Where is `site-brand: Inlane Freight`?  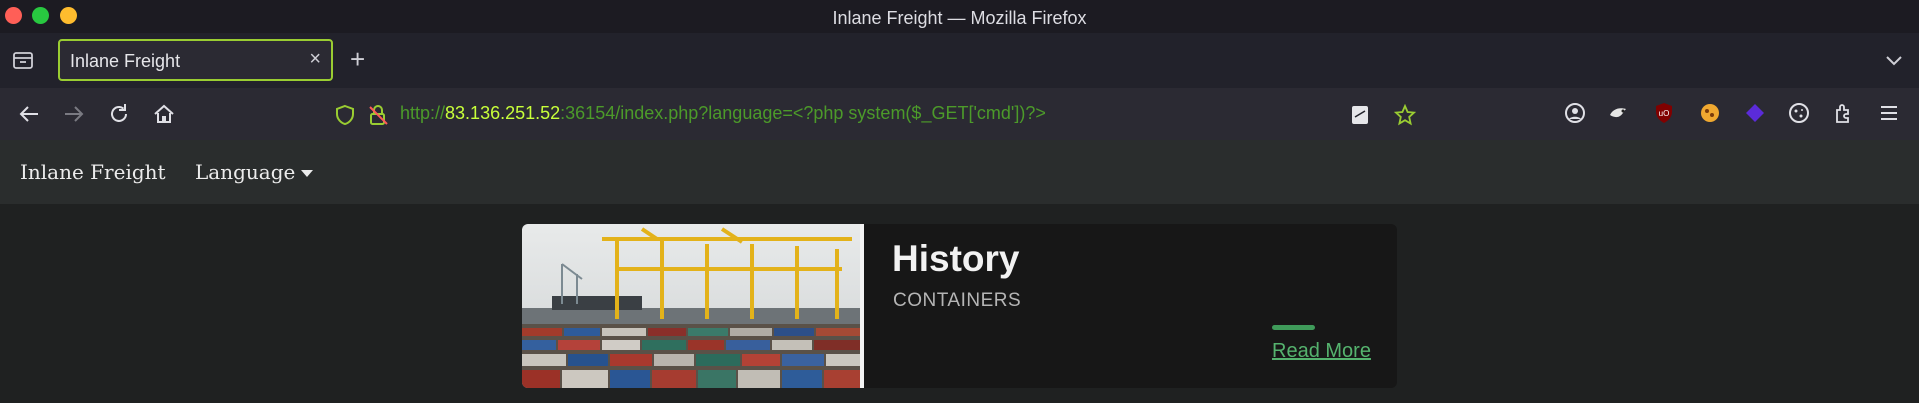 site-brand: Inlane Freight is located at coordinates (93, 172).